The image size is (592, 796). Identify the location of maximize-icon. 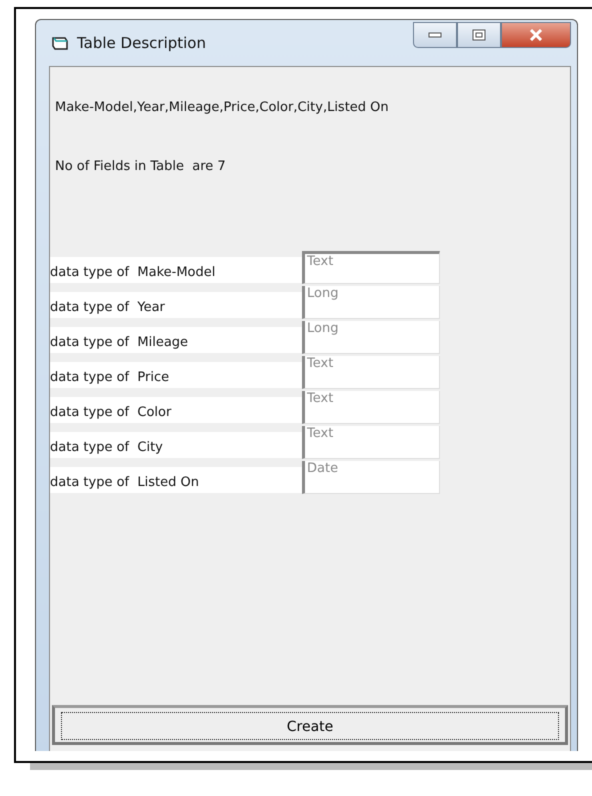
(479, 35).